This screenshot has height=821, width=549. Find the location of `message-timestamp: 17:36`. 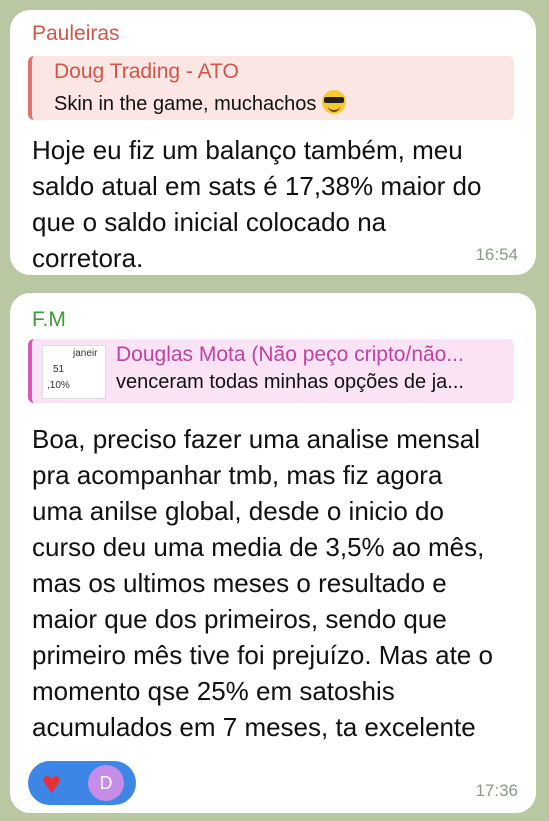

message-timestamp: 17:36 is located at coordinates (496, 790).